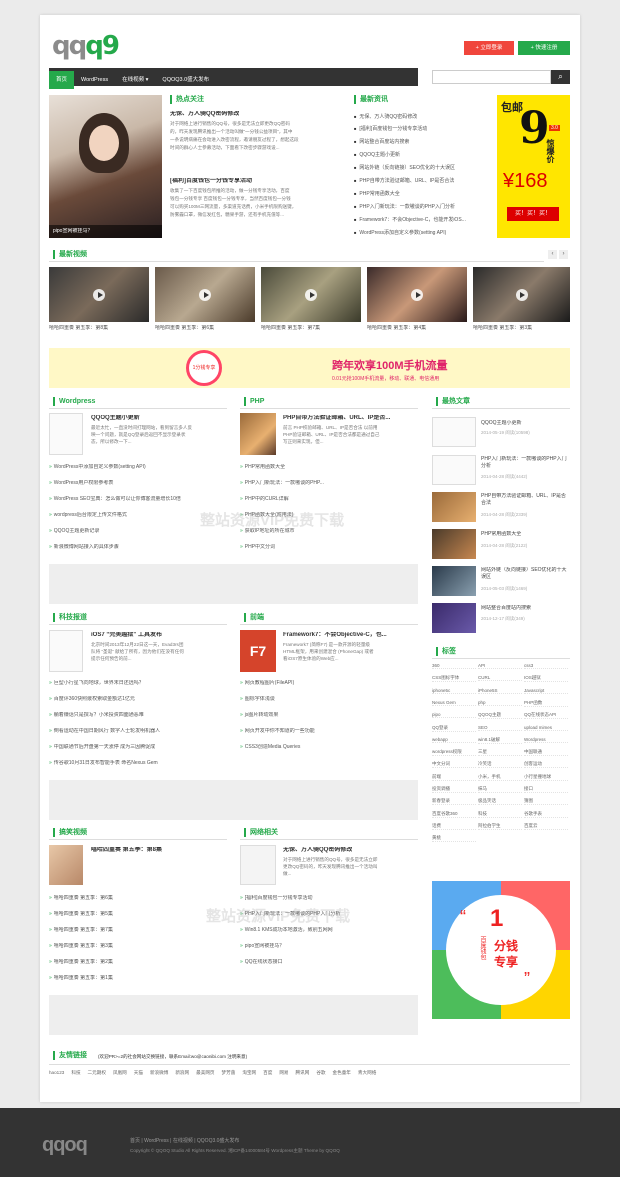 The width and height of the screenshot is (620, 1177). Describe the element at coordinates (303, 1072) in the screenshot. I see `friend-link: 腾讯网` at that location.